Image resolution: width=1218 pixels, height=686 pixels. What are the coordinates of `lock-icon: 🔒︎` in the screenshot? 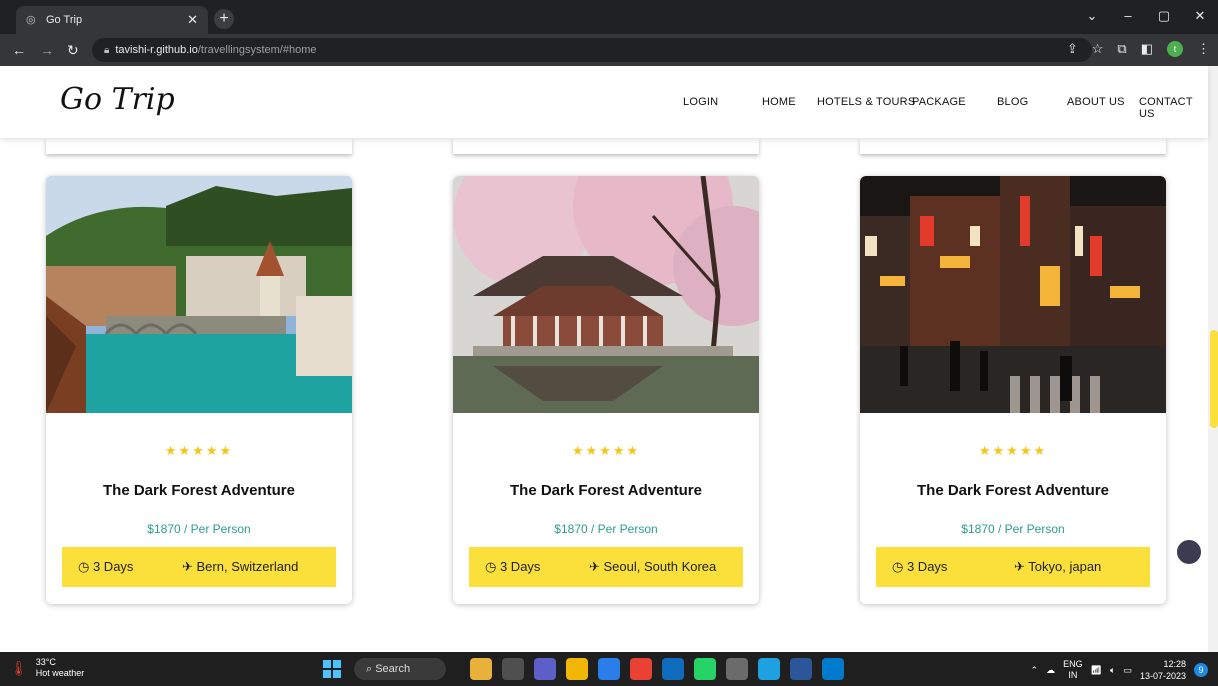 It's located at (107, 50).